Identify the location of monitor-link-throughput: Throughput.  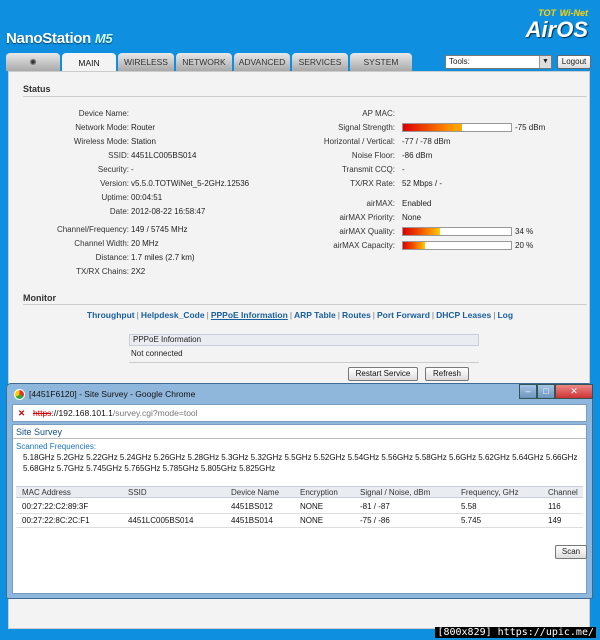
(111, 315).